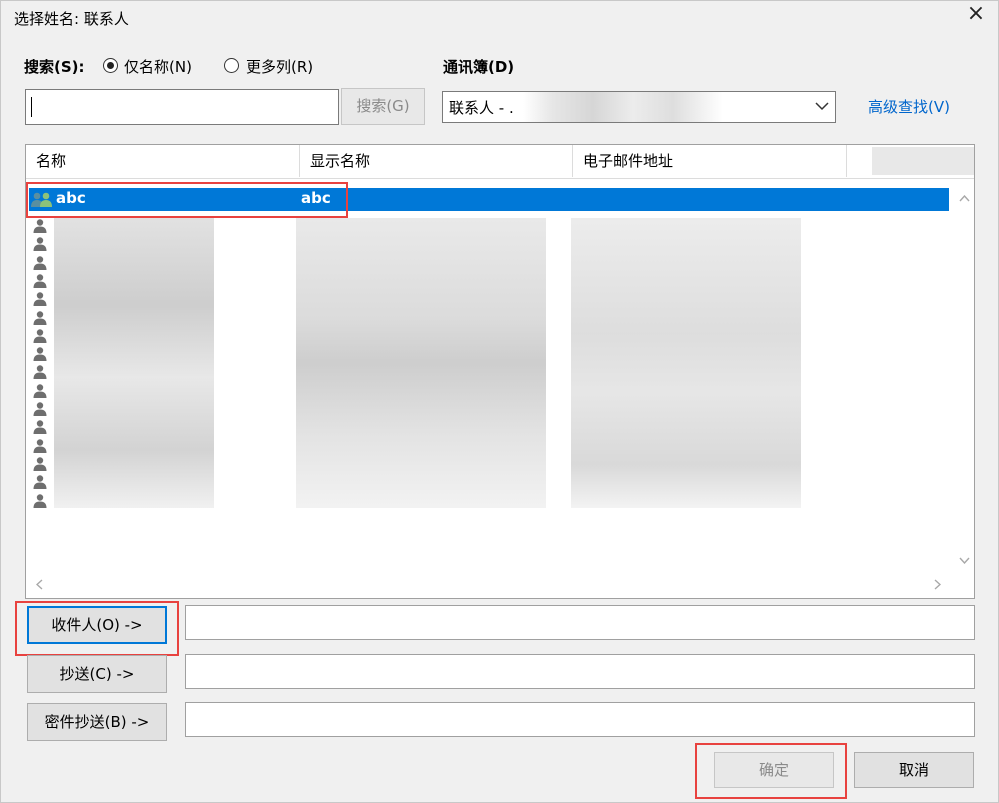  What do you see at coordinates (97, 674) in the screenshot?
I see `cc-button: 抄送(C) ->` at bounding box center [97, 674].